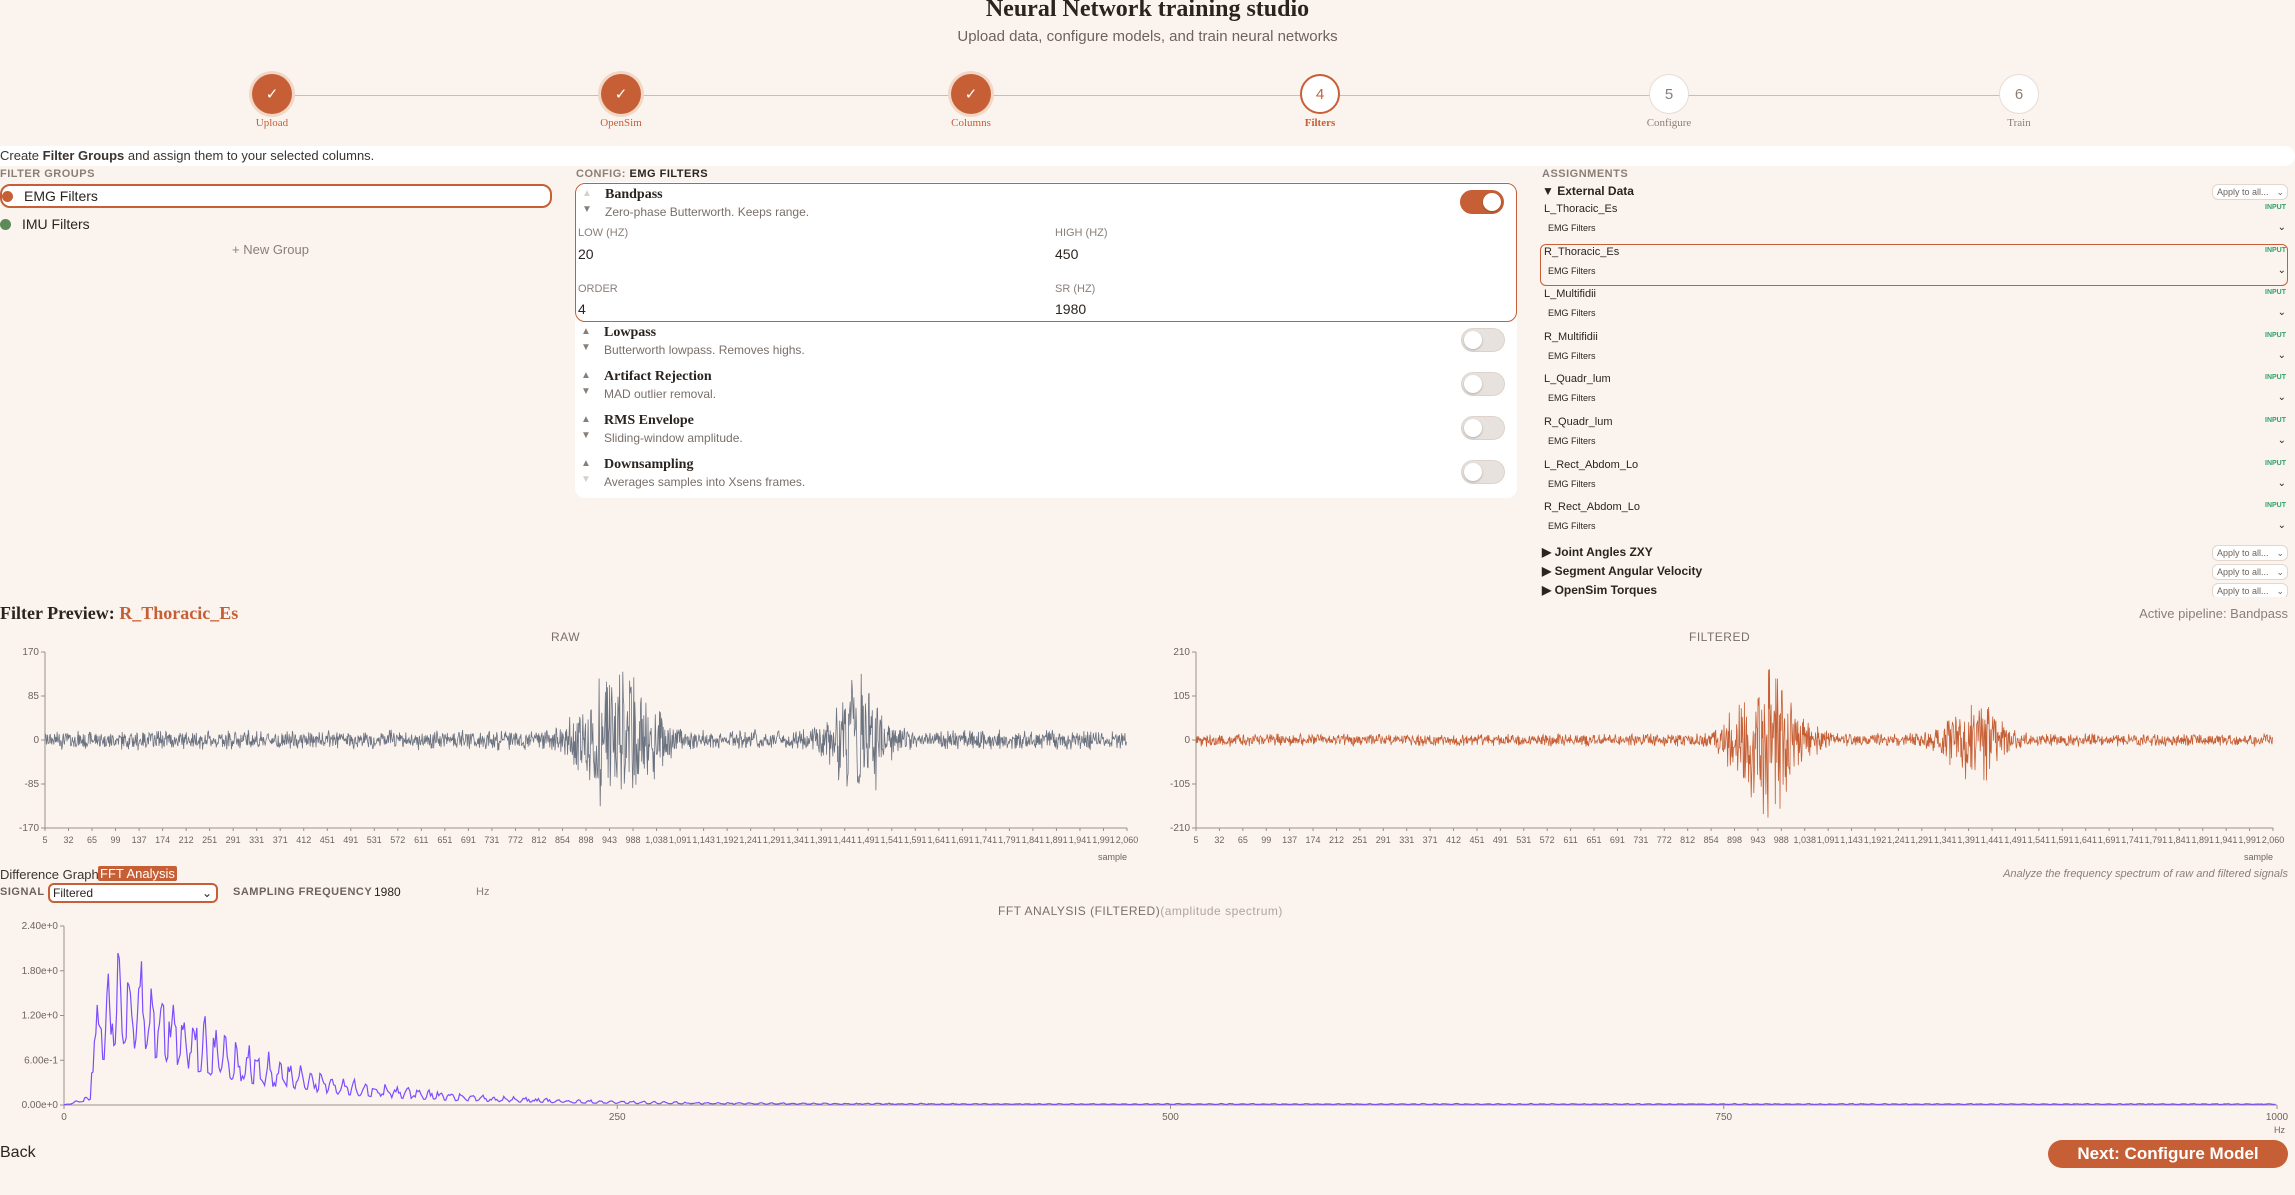 This screenshot has height=1195, width=2295. I want to click on column-name: R_Quadr_lum, so click(1578, 422).